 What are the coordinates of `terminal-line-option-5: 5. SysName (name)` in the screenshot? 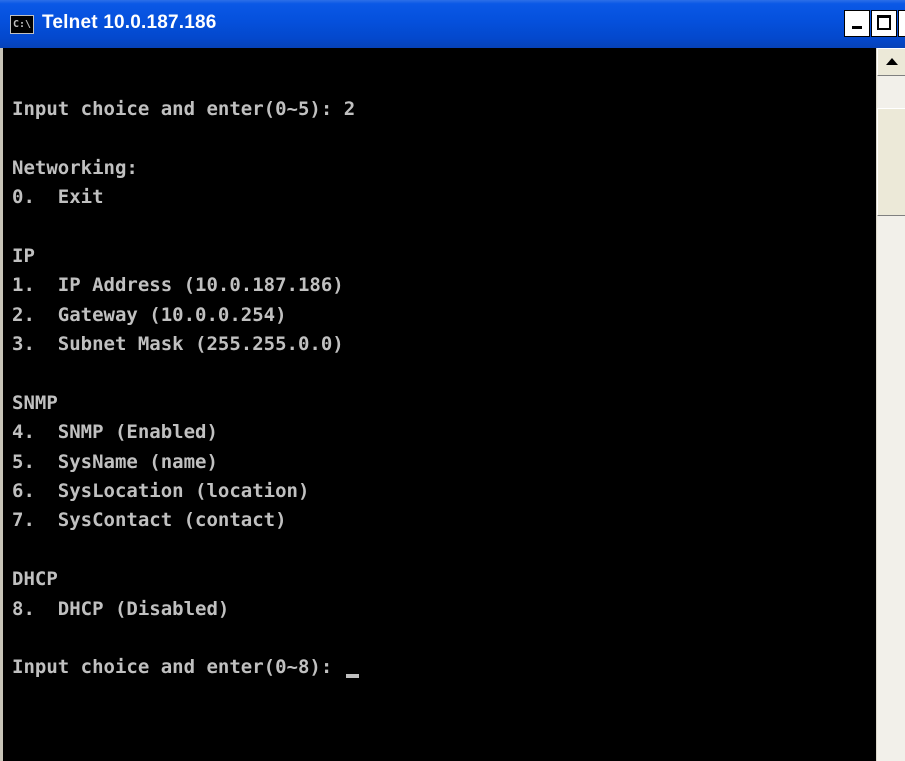 It's located at (115, 461).